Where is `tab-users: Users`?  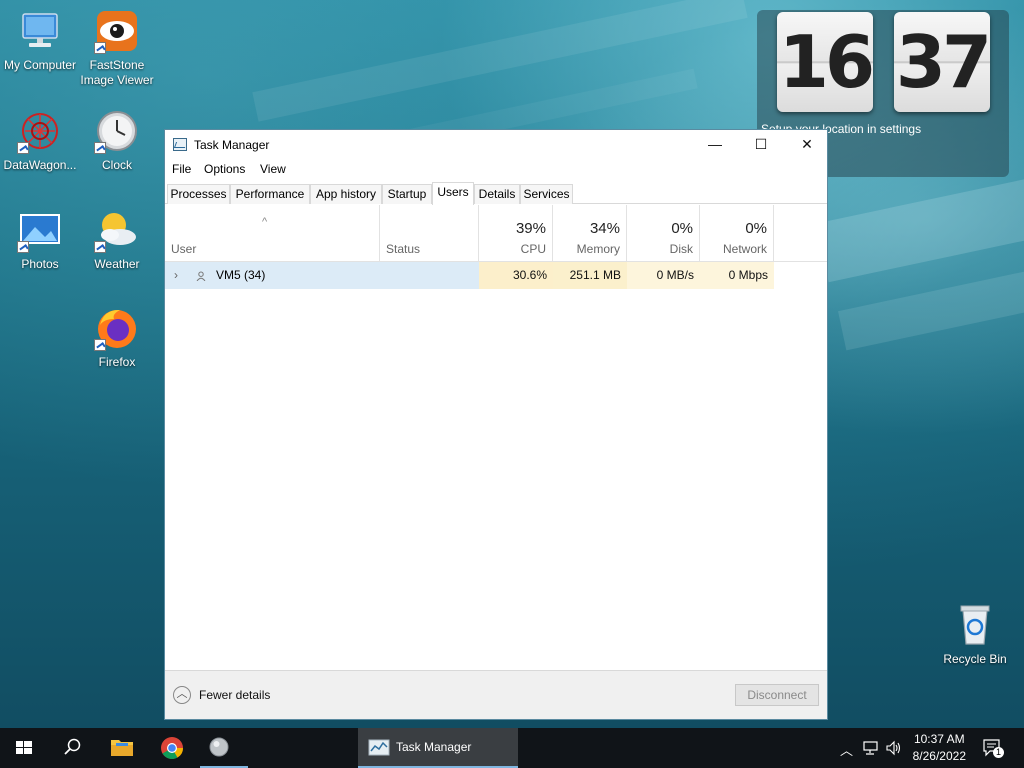 tab-users: Users is located at coordinates (453, 193).